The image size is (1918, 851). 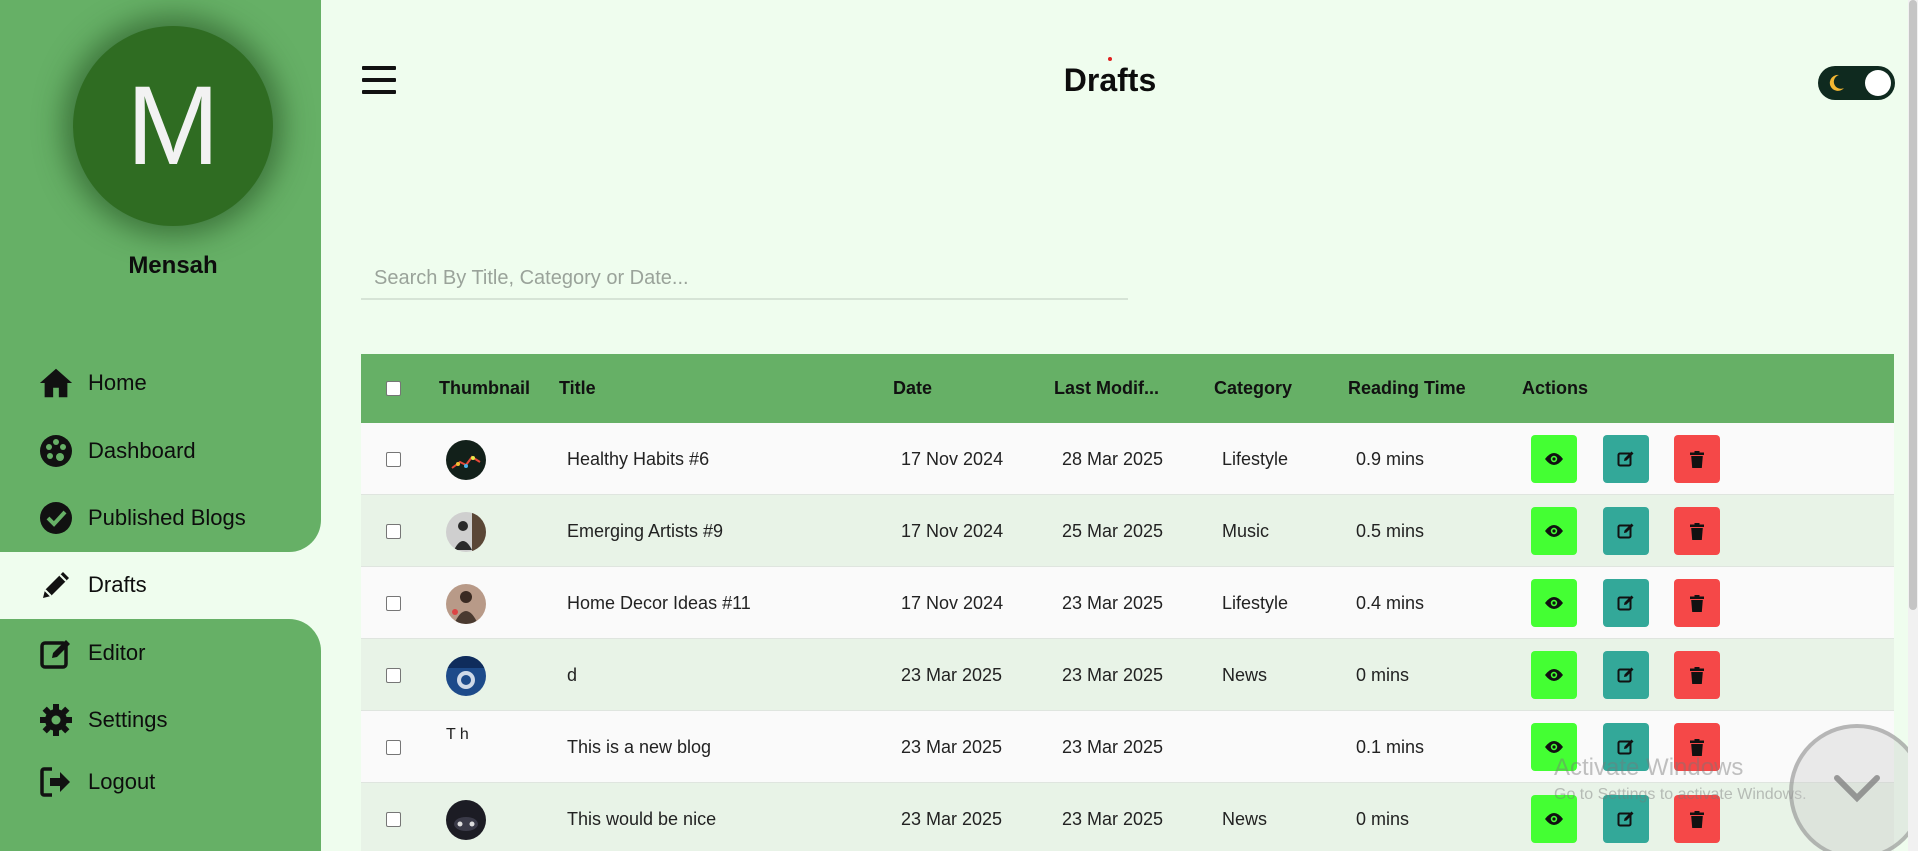 I want to click on sidebar-item-label: Home, so click(x=117, y=382).